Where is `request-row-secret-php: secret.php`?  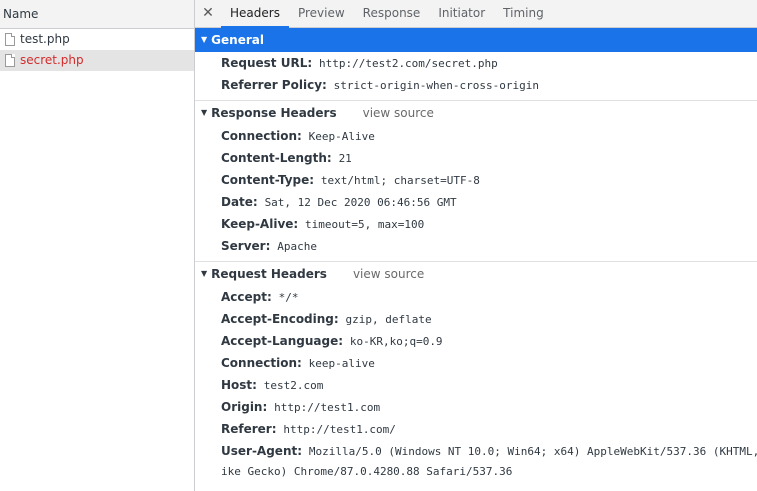
request-row-secret-php: secret.php is located at coordinates (97, 60).